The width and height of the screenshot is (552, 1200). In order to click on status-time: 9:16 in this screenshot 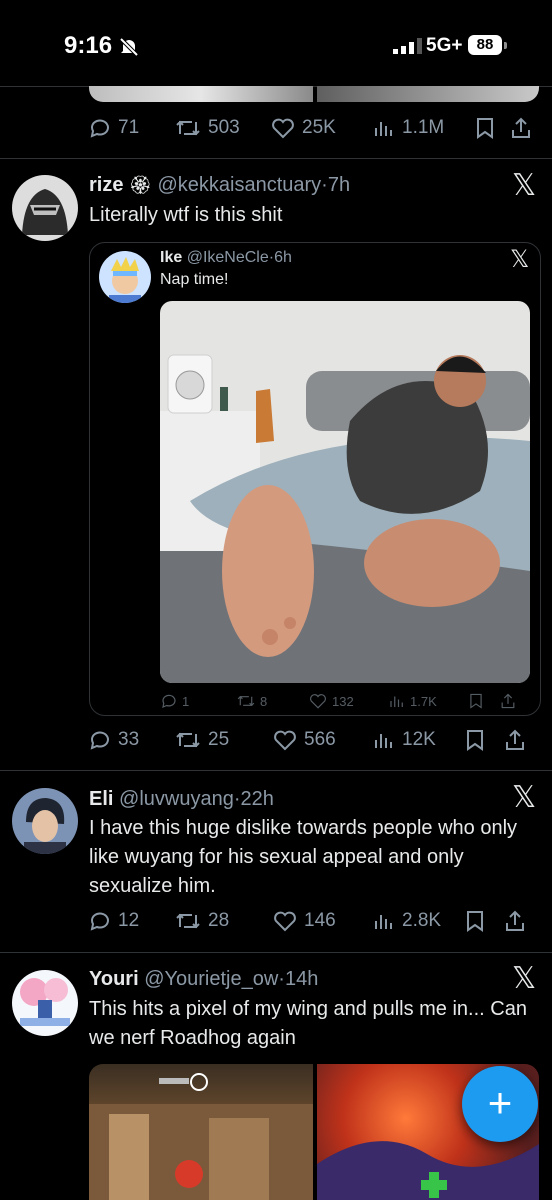, I will do `click(88, 45)`.